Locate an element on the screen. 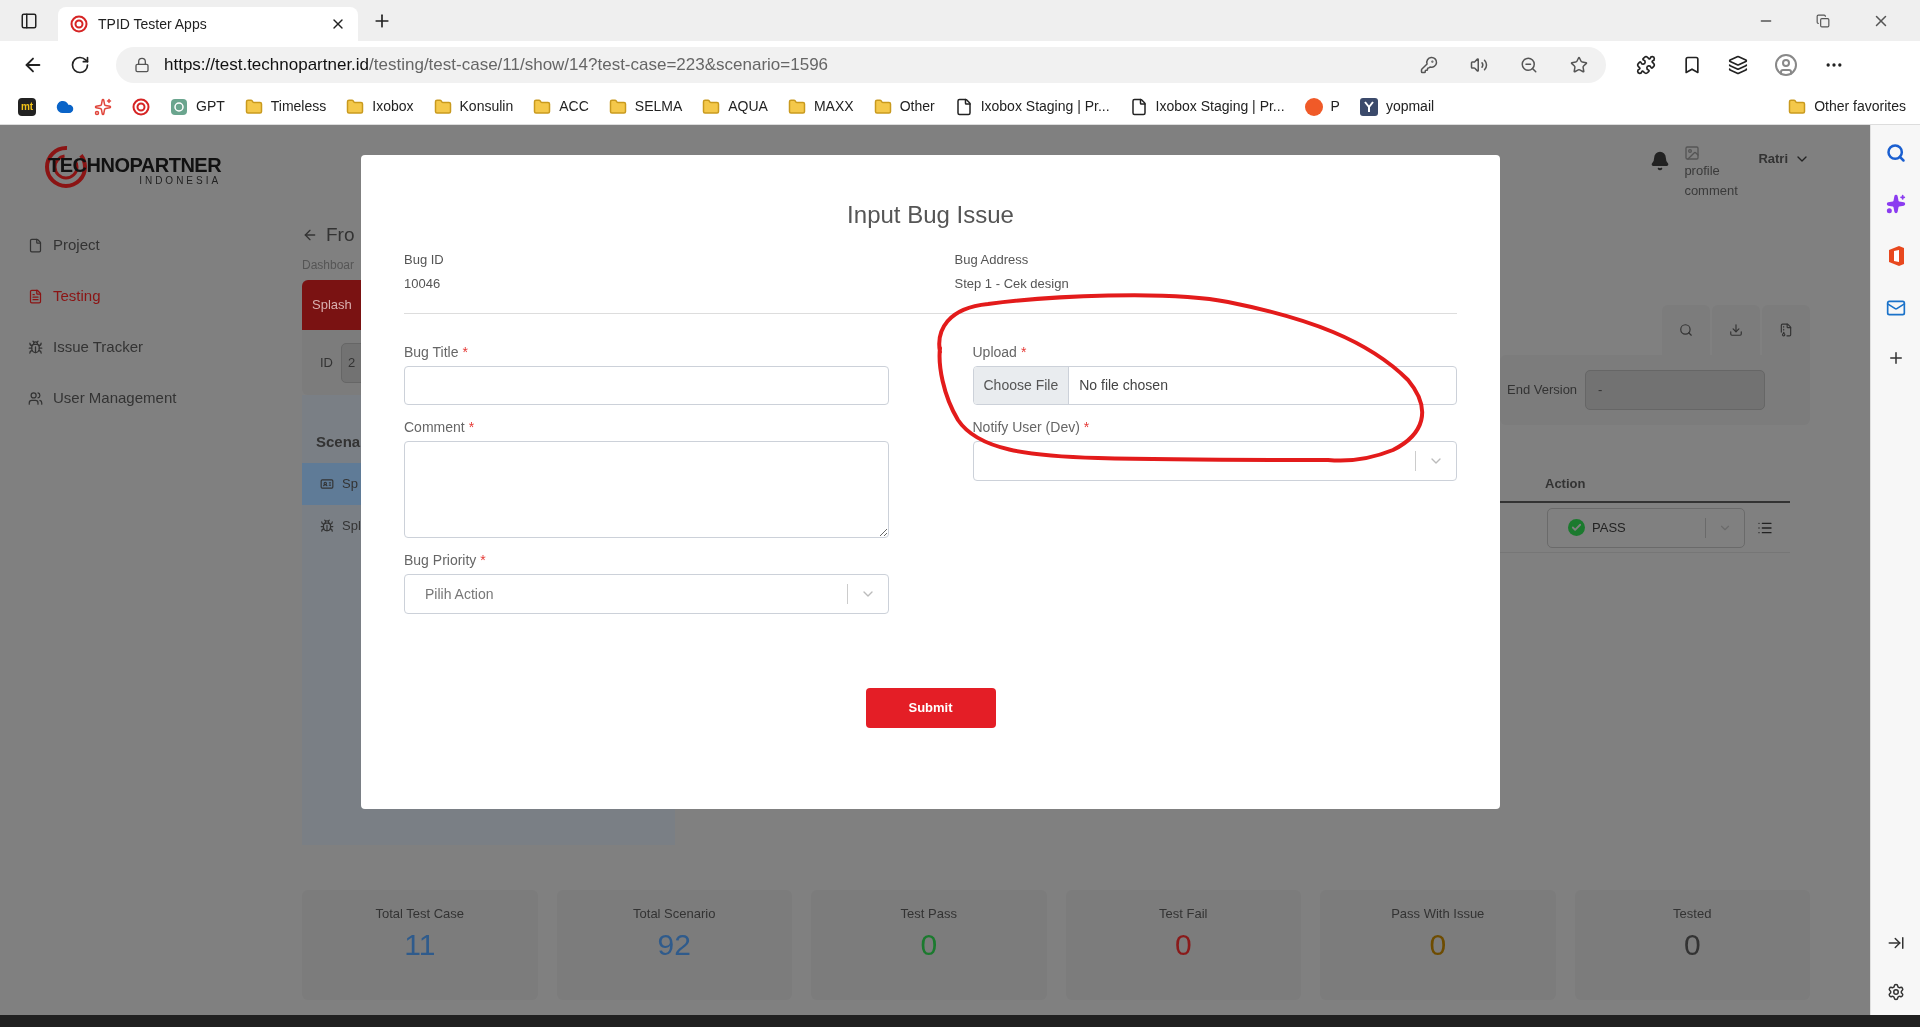 The height and width of the screenshot is (1027, 1920). notification-bell-icon is located at coordinates (1660, 161).